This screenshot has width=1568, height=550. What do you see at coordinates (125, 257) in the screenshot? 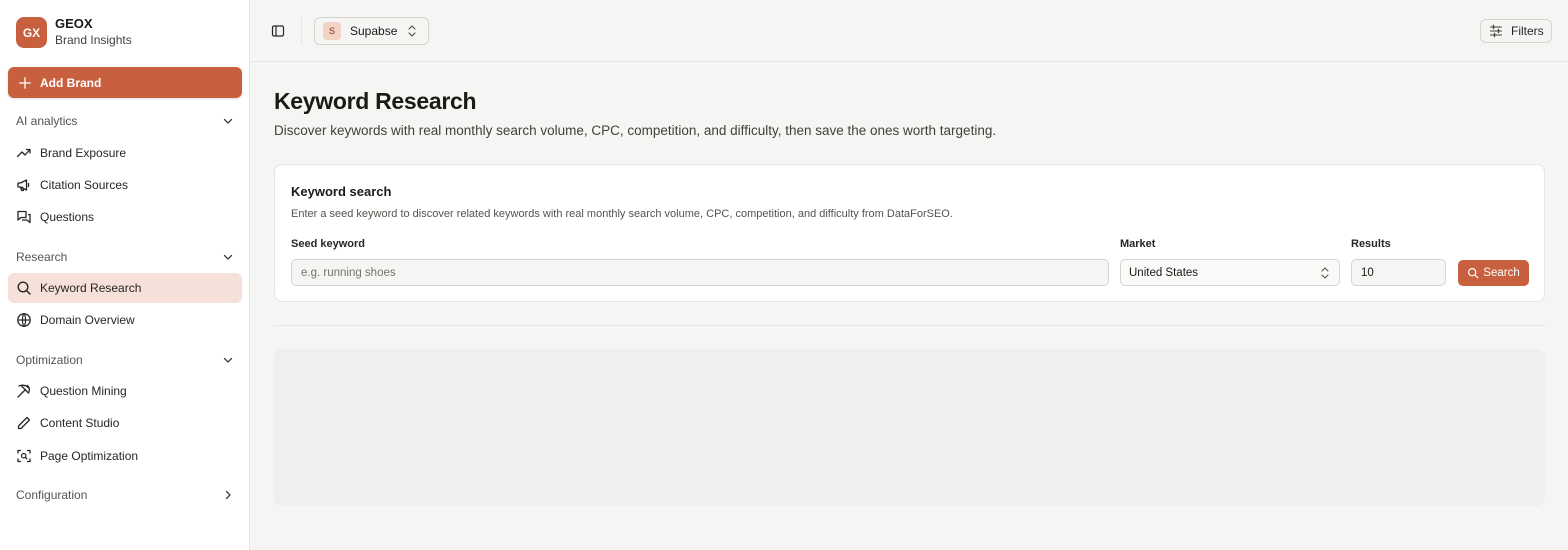
I see `section-research: Research` at bounding box center [125, 257].